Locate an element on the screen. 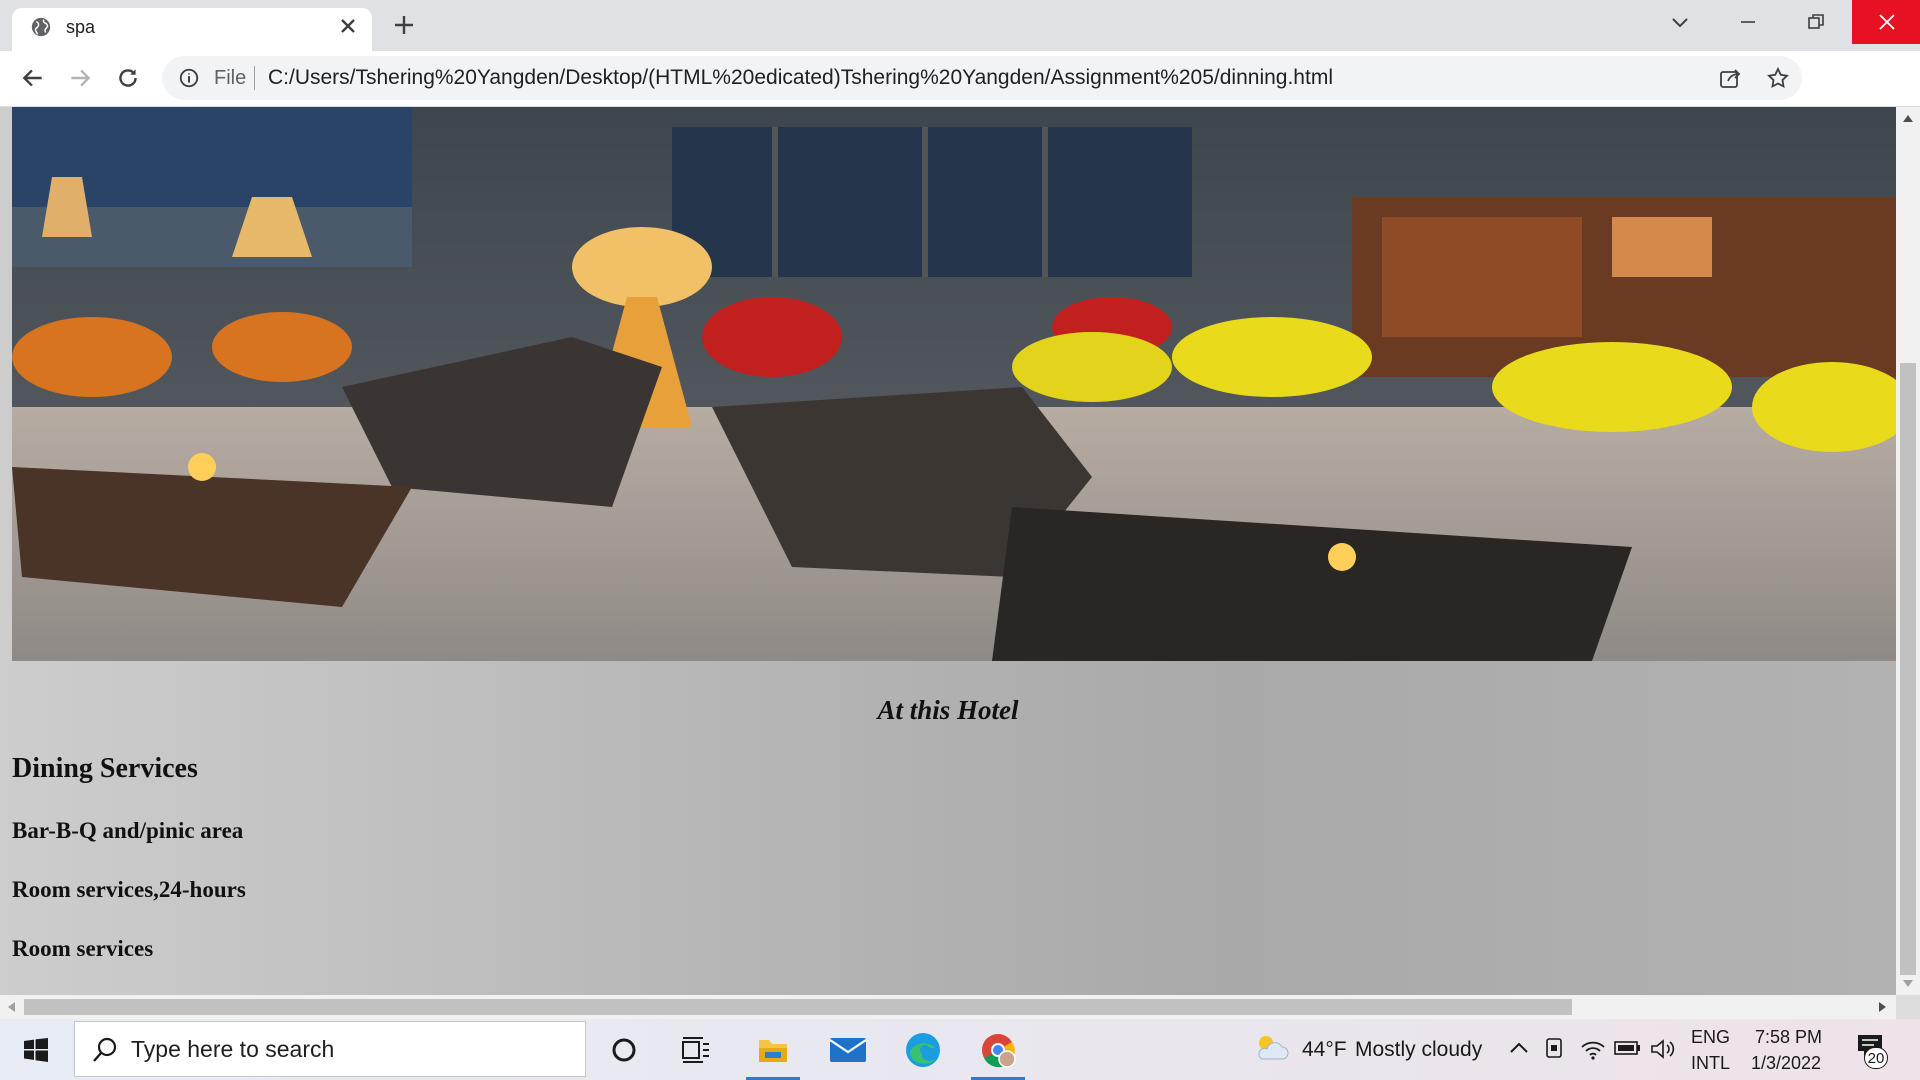  minimize-icon is located at coordinates (1748, 22).